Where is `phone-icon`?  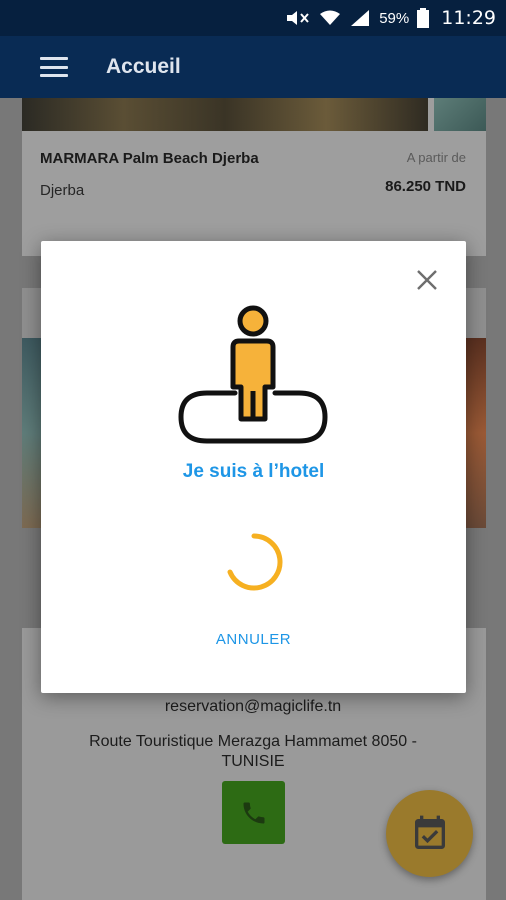 phone-icon is located at coordinates (253, 812).